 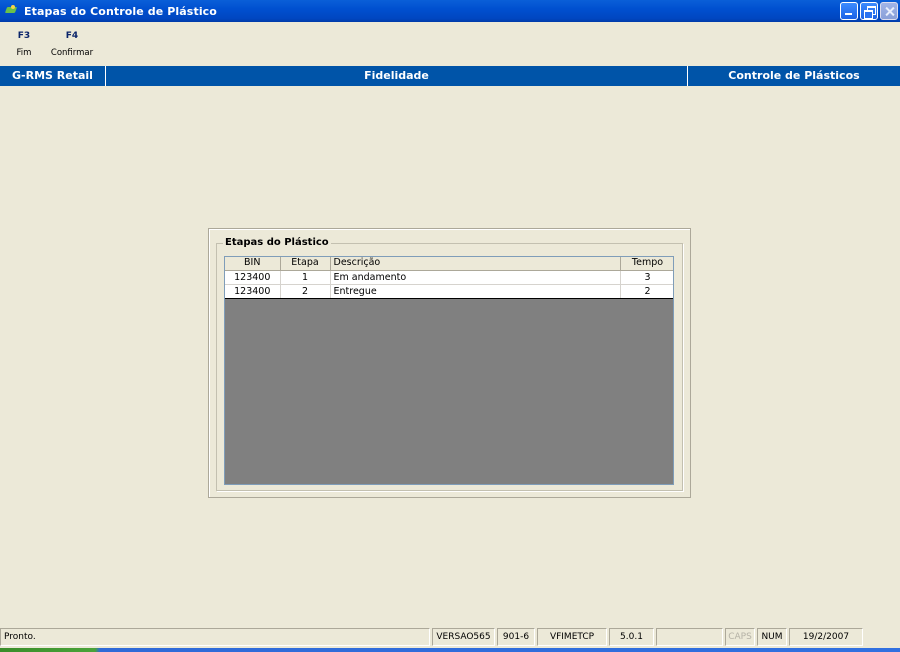 I want to click on title-bar: Etapas do Controle de Plástico, so click(x=450, y=11).